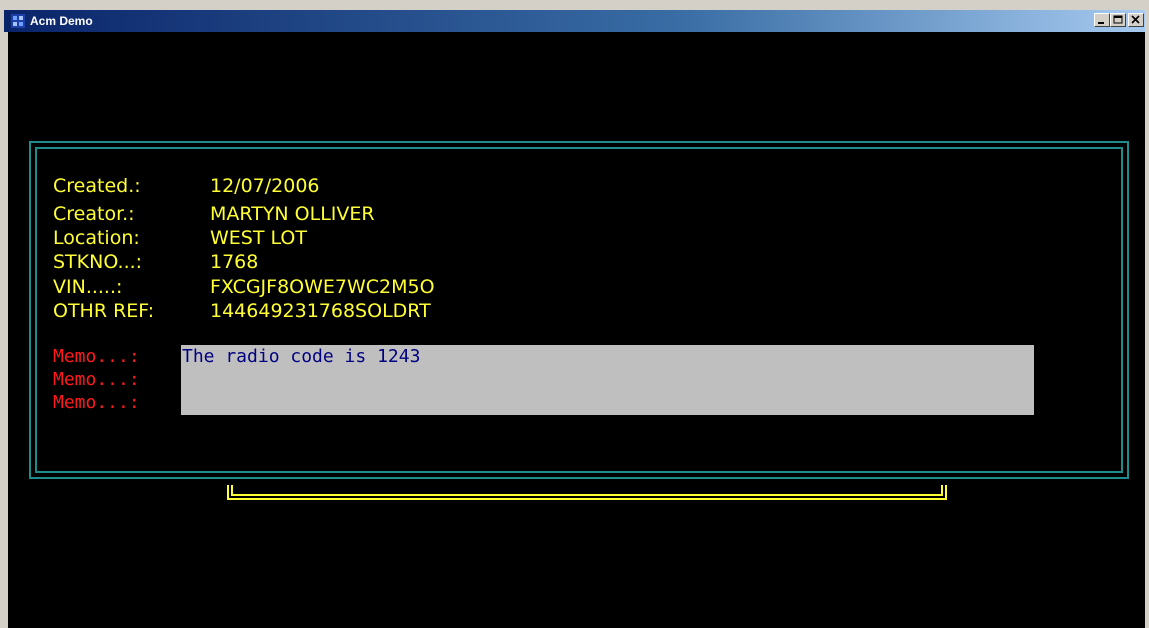 The image size is (1149, 628). I want to click on memo-3-label: Memo...:, so click(96, 402).